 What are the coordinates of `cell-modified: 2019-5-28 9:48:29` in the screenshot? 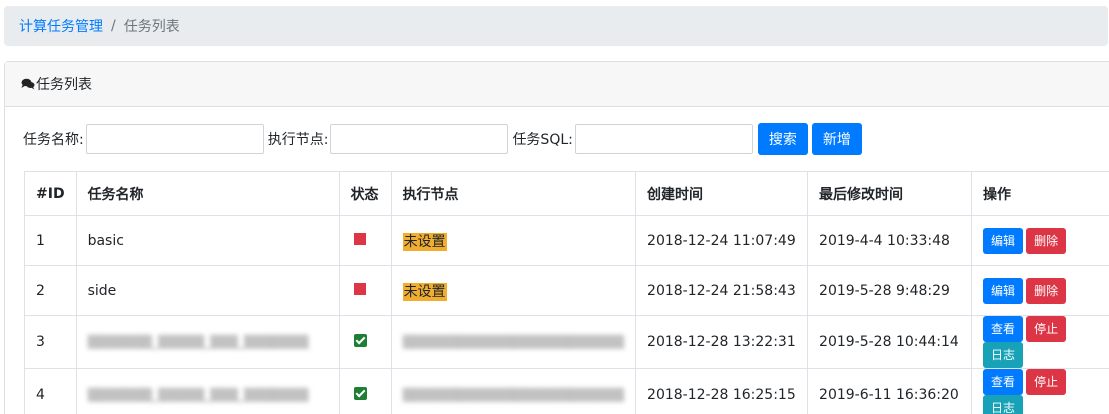 It's located at (890, 290).